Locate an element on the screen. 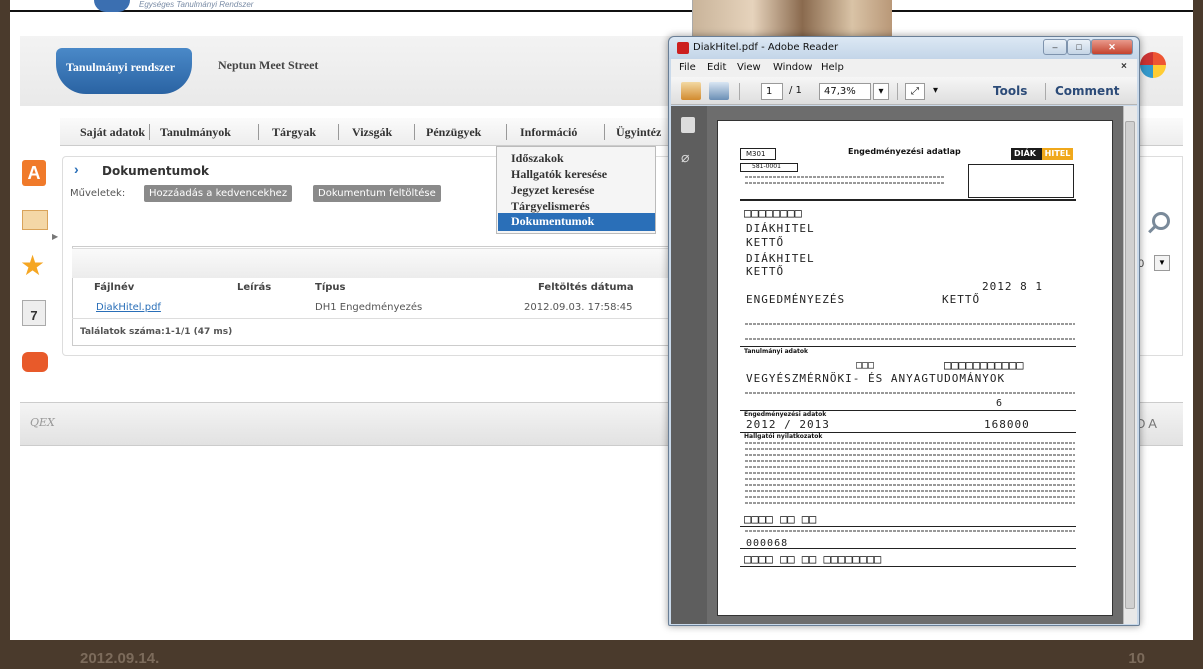 This screenshot has width=1203, height=669. add-favorite-button: Hozzáadás a kedvencekhez is located at coordinates (218, 193).